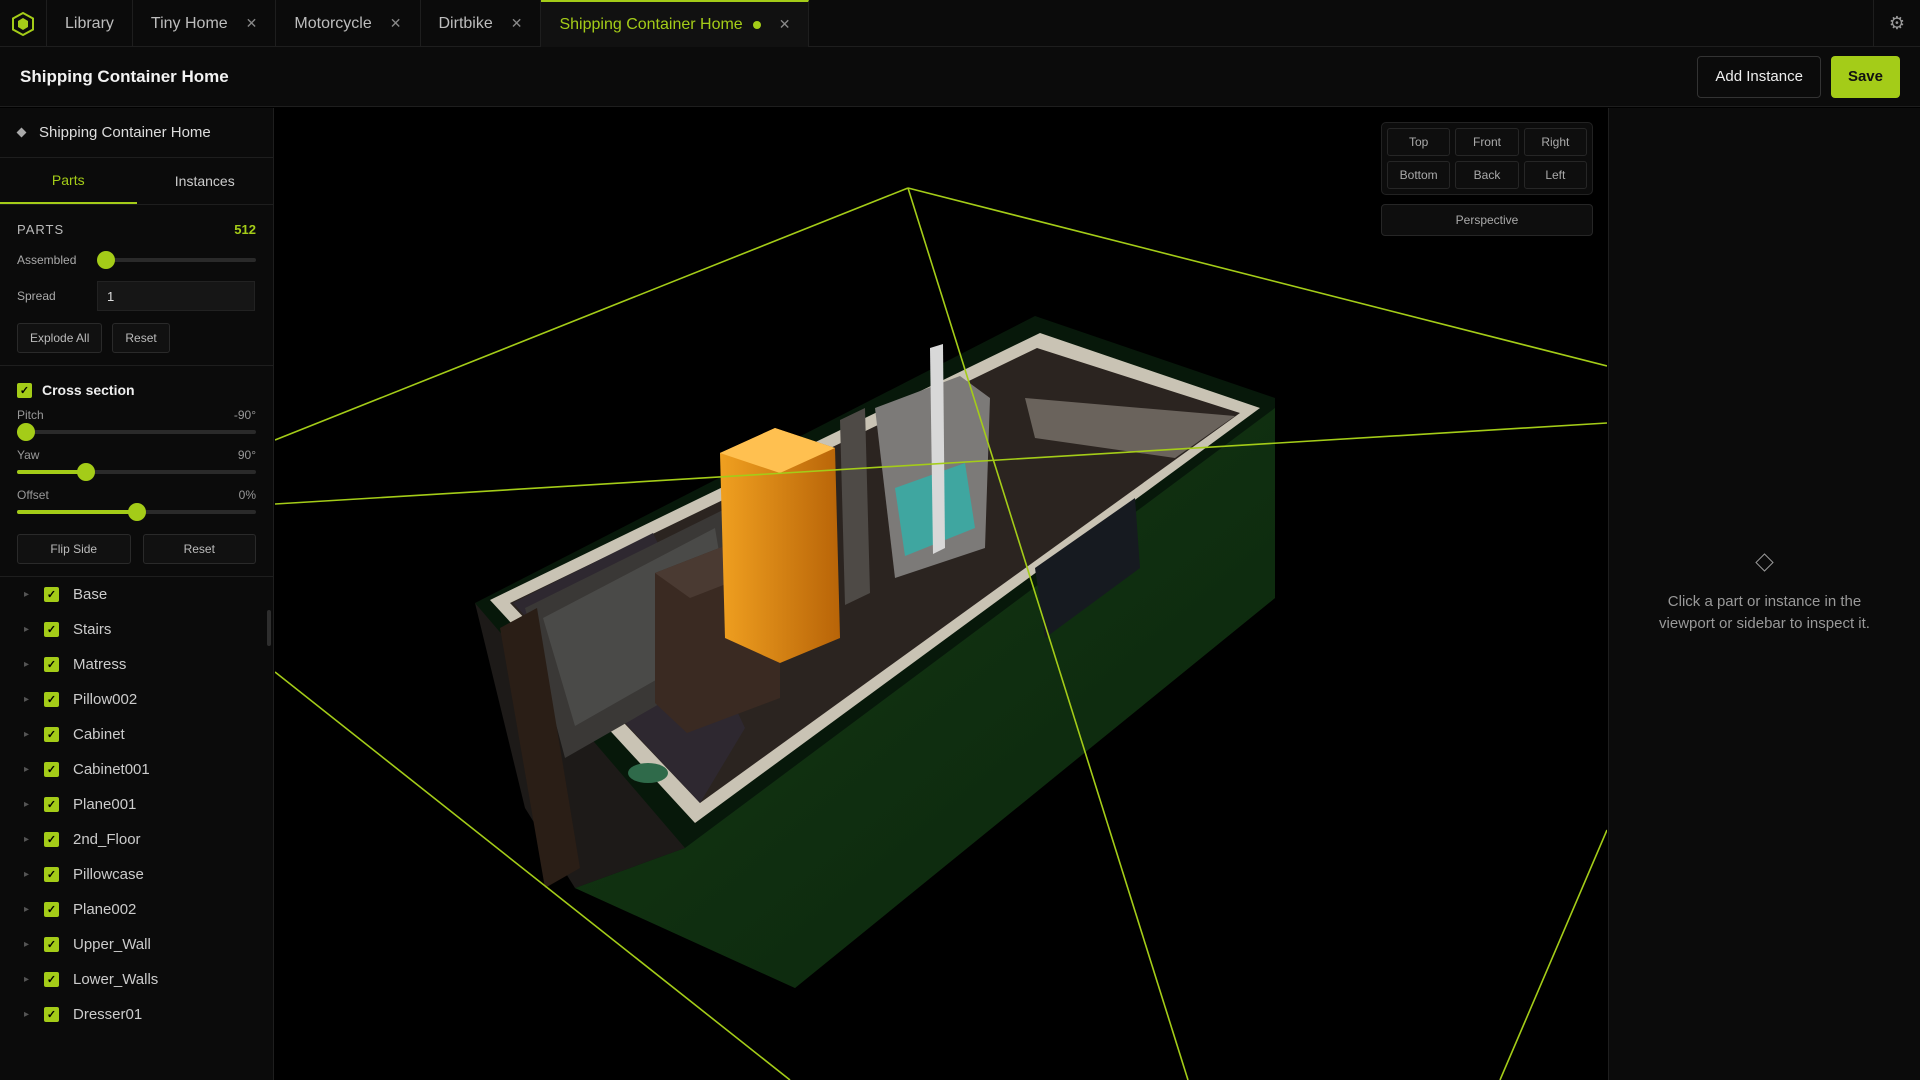 The height and width of the screenshot is (1080, 1920). Describe the element at coordinates (855, 506) in the screenshot. I see `partition-wall` at that location.